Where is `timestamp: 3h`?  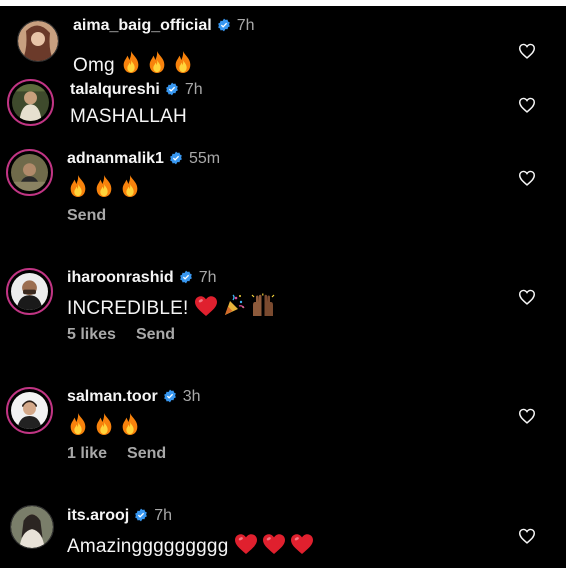
timestamp: 3h is located at coordinates (191, 396).